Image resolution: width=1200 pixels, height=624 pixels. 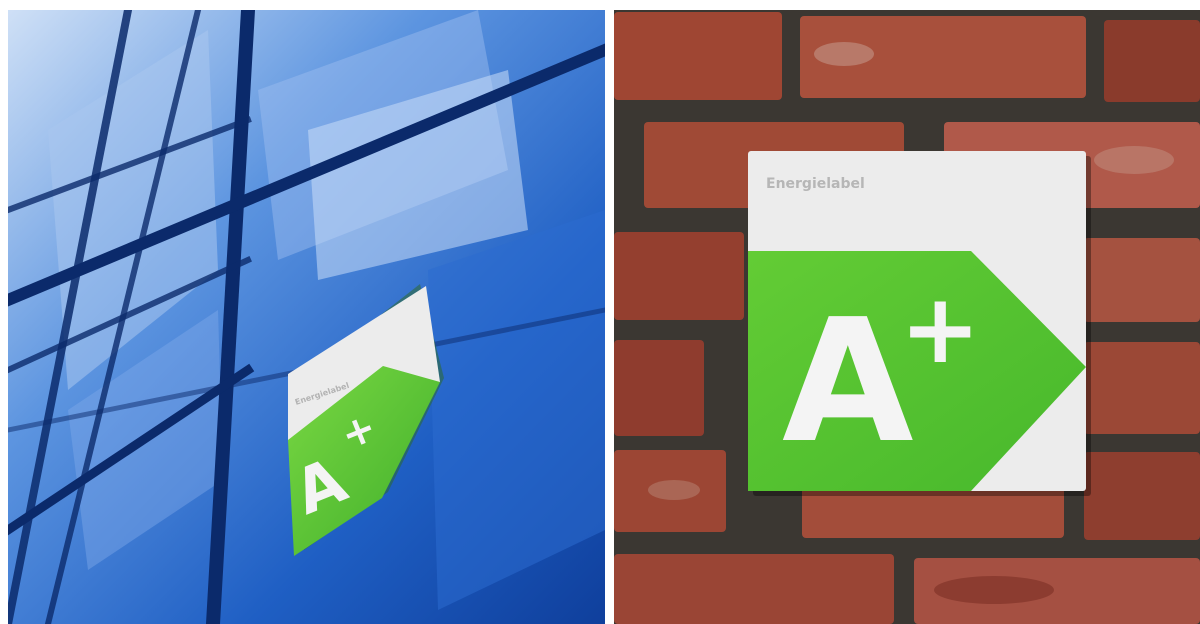 I want to click on rating-plus-text: +, so click(x=940, y=329).